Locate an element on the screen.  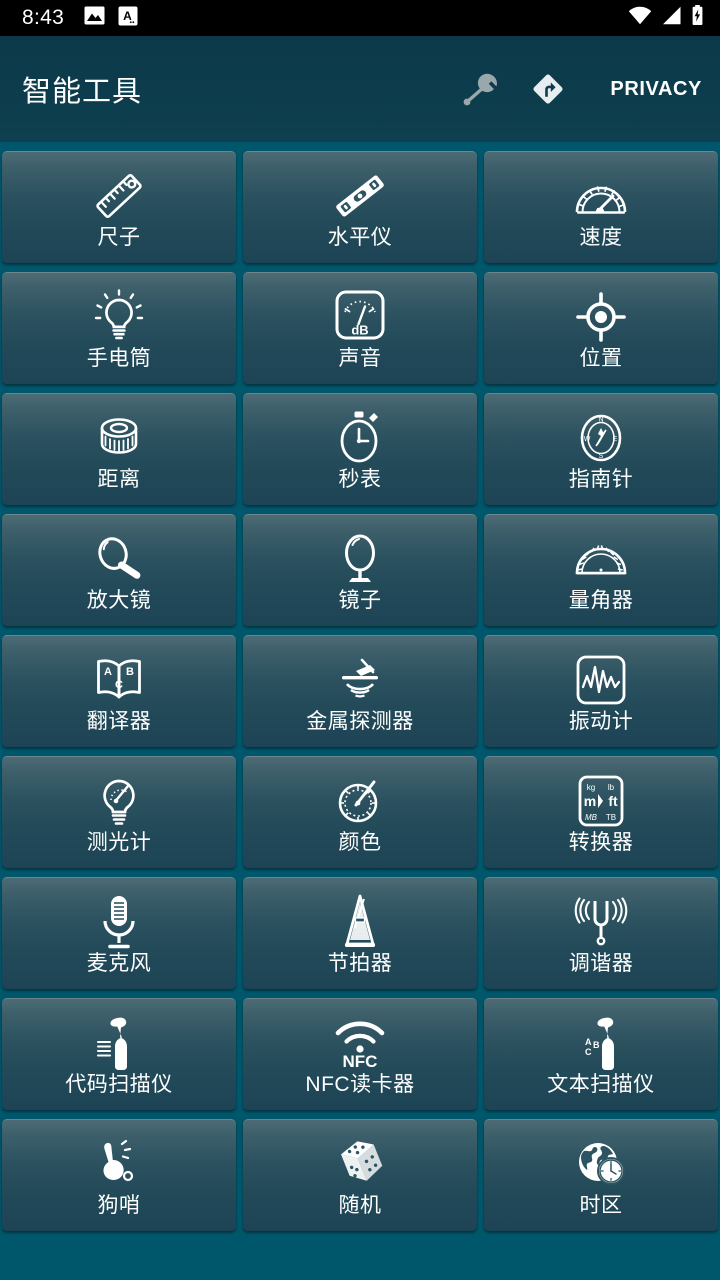
compass-icon: N S W E is located at coordinates (601, 438).